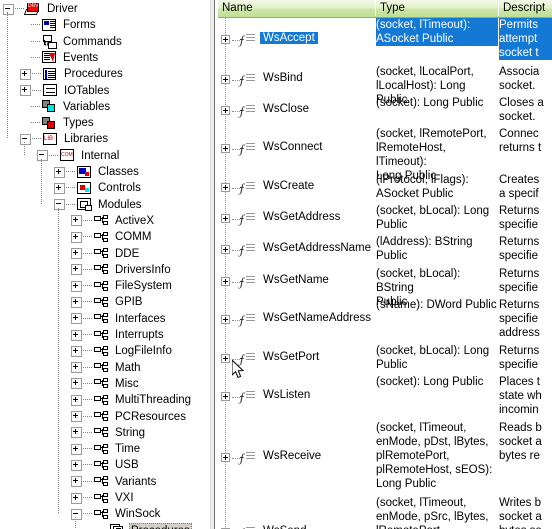 The image size is (552, 529). Describe the element at coordinates (80, 58) in the screenshot. I see `tree-item-label: Events` at that location.